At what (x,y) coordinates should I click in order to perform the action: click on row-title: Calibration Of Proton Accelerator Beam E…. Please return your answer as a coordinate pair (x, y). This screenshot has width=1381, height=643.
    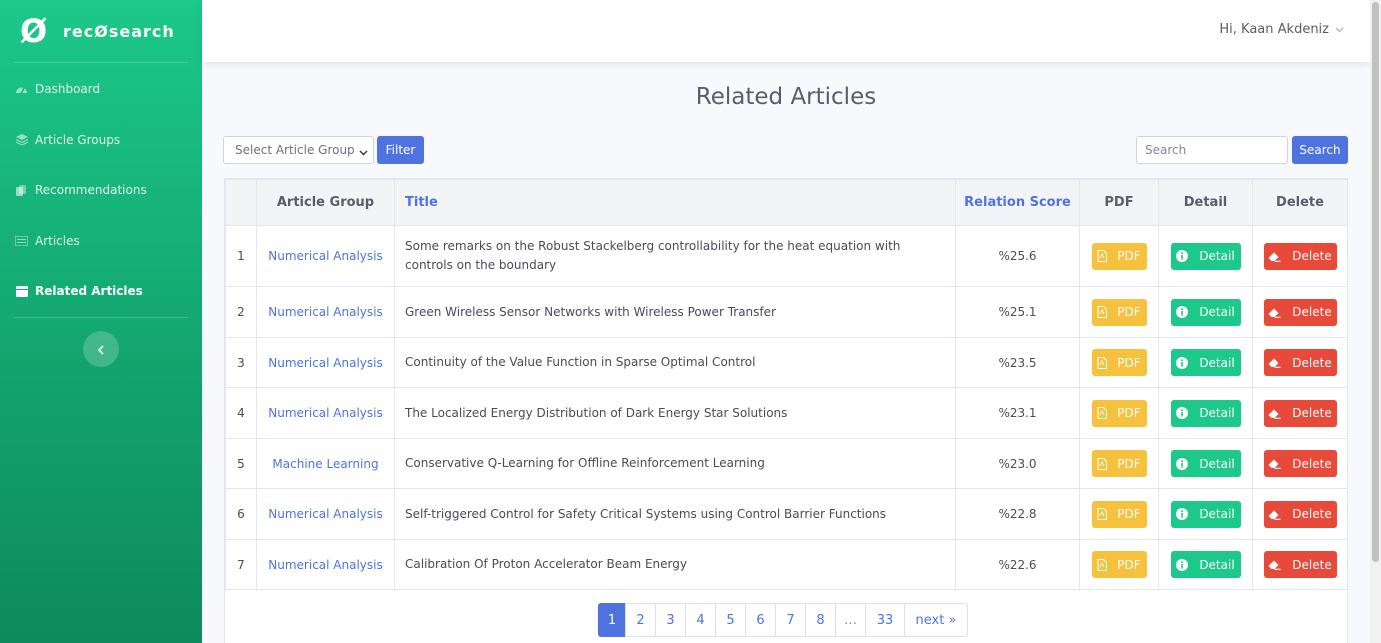
    Looking at the image, I should click on (675, 564).